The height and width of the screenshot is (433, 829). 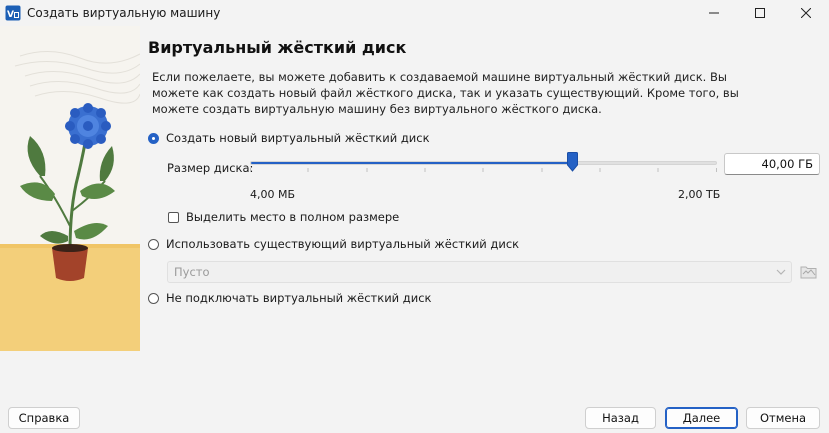 What do you see at coordinates (479, 272) in the screenshot?
I see `existing-disk-select: Пусто` at bounding box center [479, 272].